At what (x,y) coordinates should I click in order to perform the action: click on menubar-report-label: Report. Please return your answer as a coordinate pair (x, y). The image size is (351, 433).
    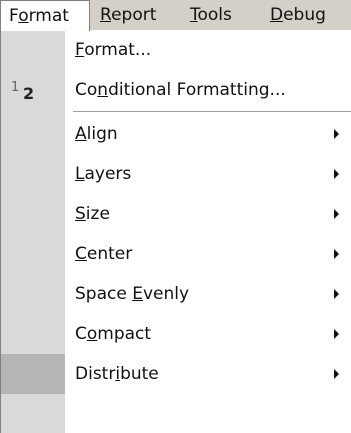
    Looking at the image, I should click on (128, 15).